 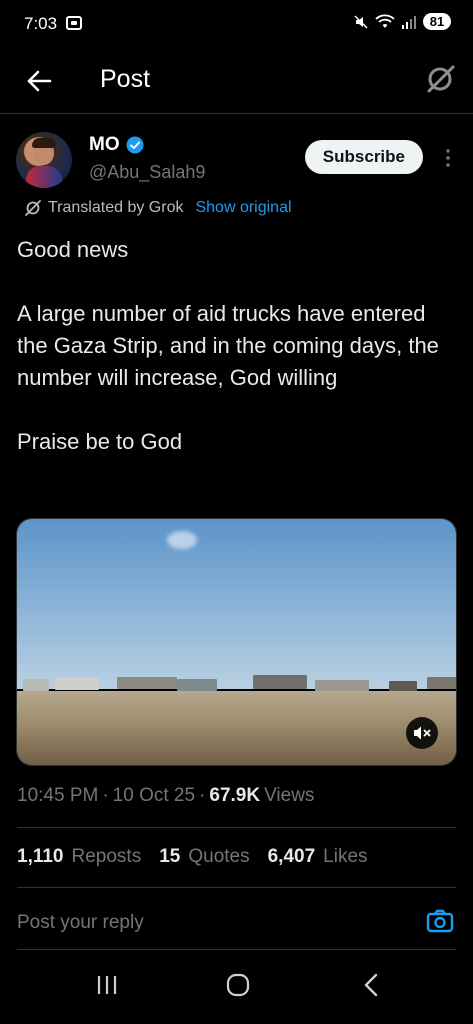 I want to click on recents-icon, so click(x=107, y=985).